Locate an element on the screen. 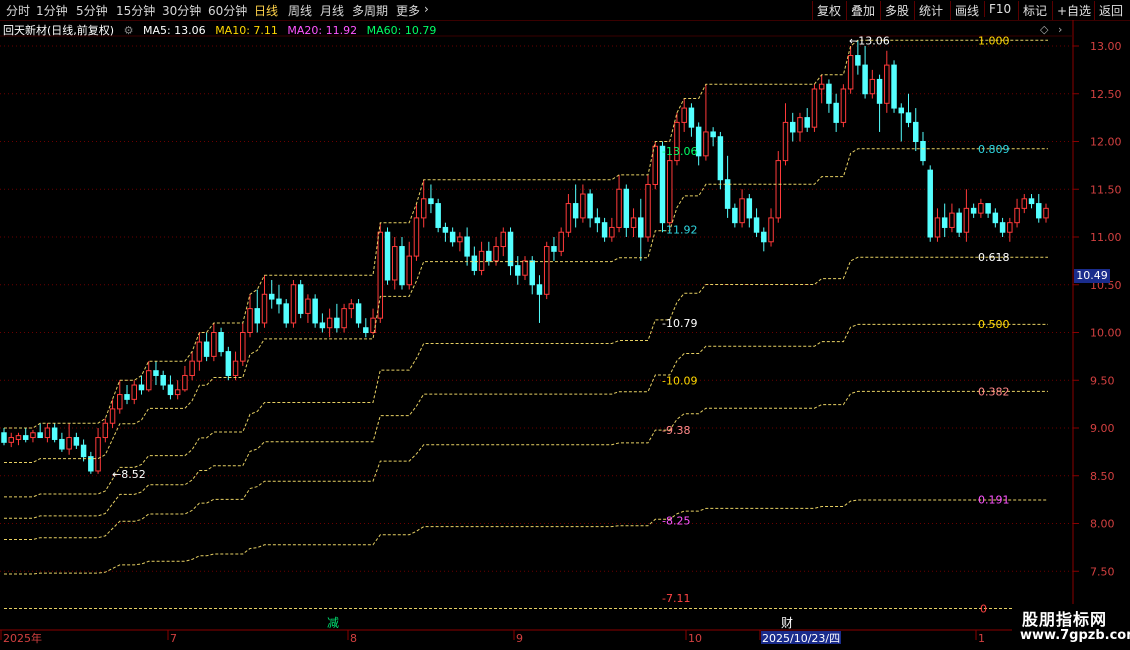 This screenshot has width=1130, height=650. y-tick-label: 13.00 is located at coordinates (1106, 46).